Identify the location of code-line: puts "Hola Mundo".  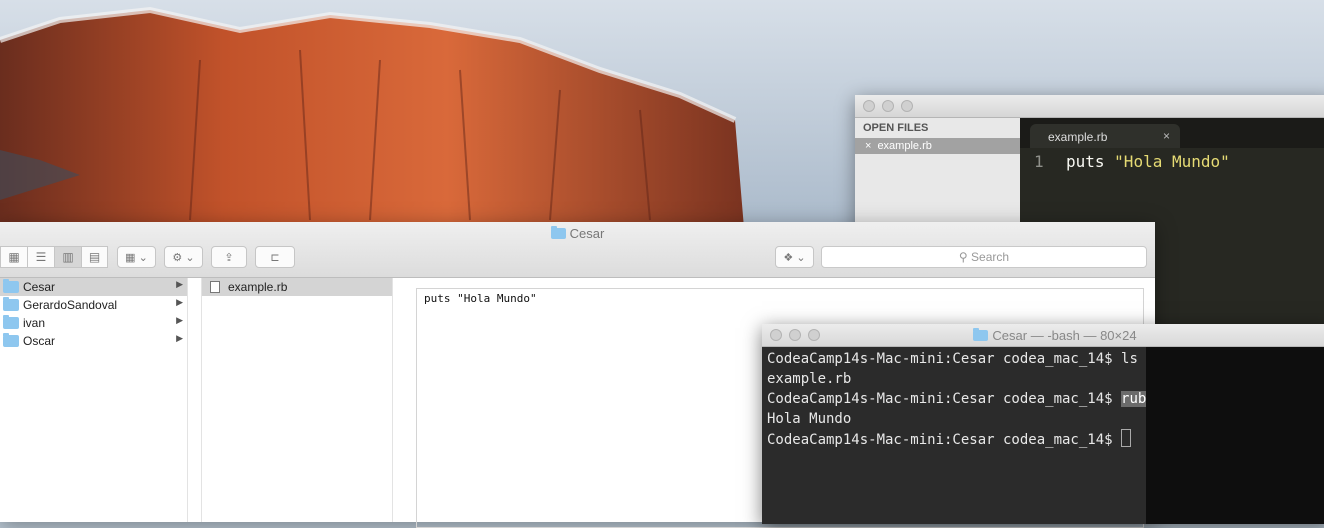
(1148, 161).